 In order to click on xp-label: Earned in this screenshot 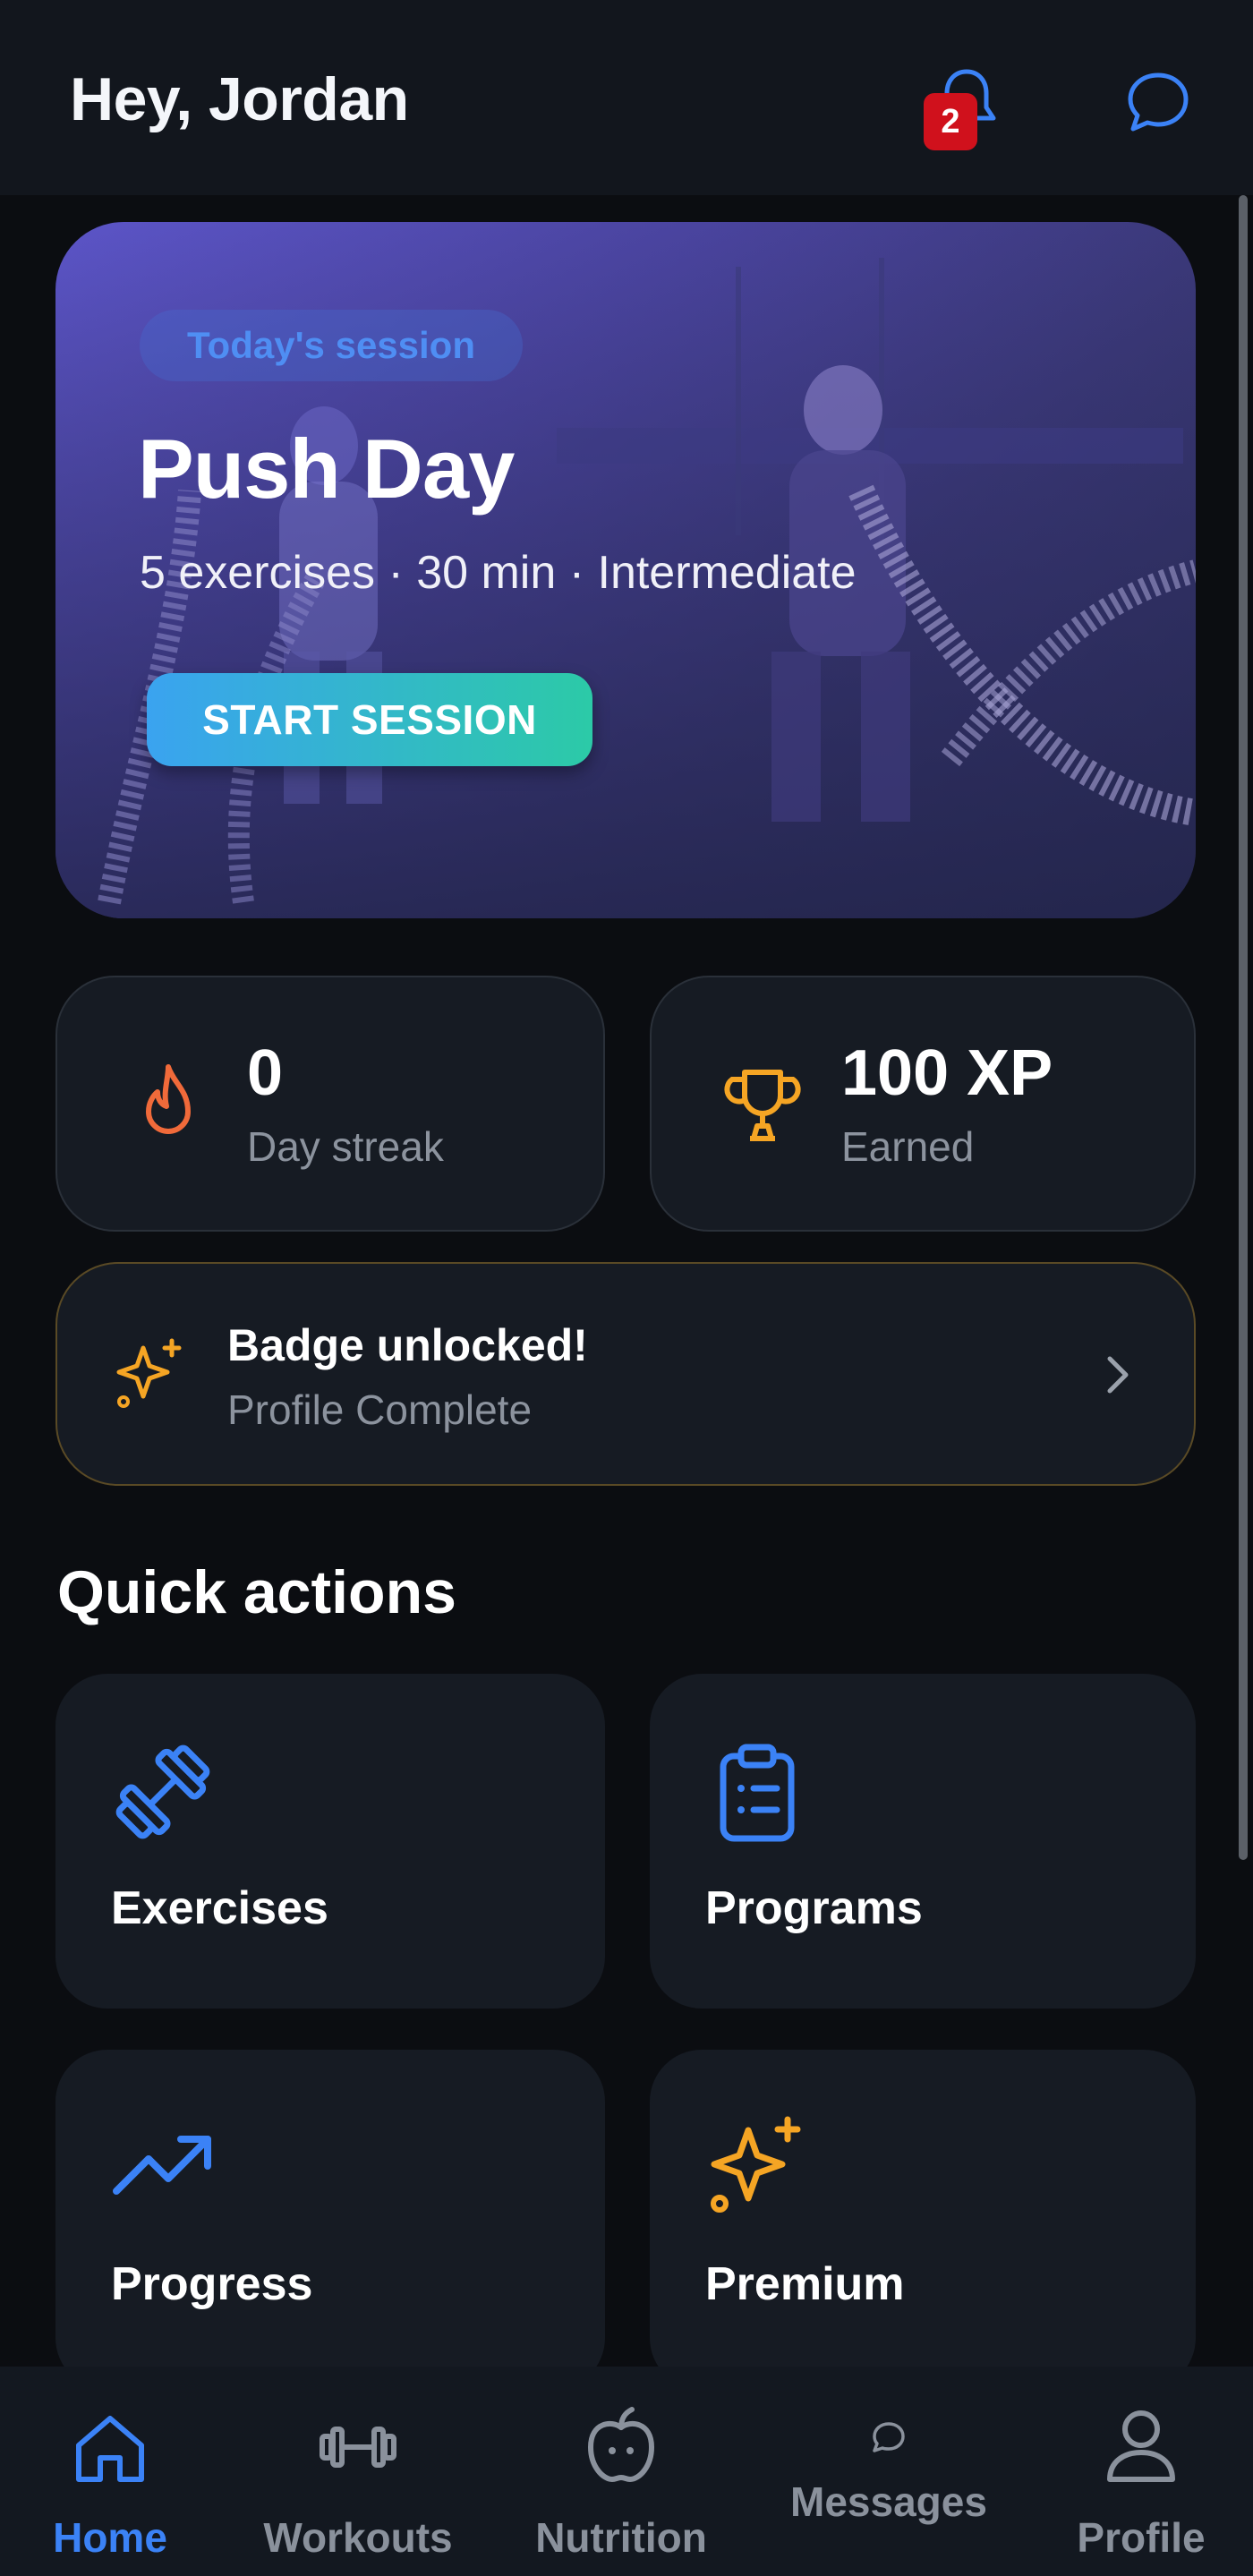, I will do `click(908, 1146)`.